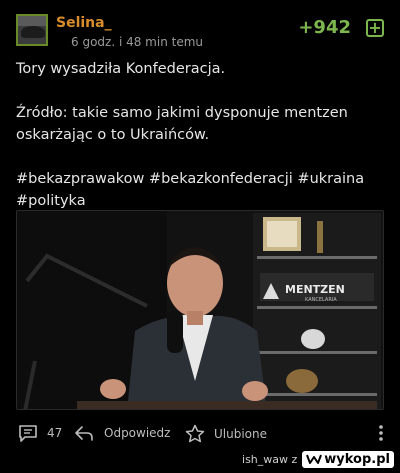  Describe the element at coordinates (321, 300) in the screenshot. I see `sign-sub-text: KANCELARIA` at that location.